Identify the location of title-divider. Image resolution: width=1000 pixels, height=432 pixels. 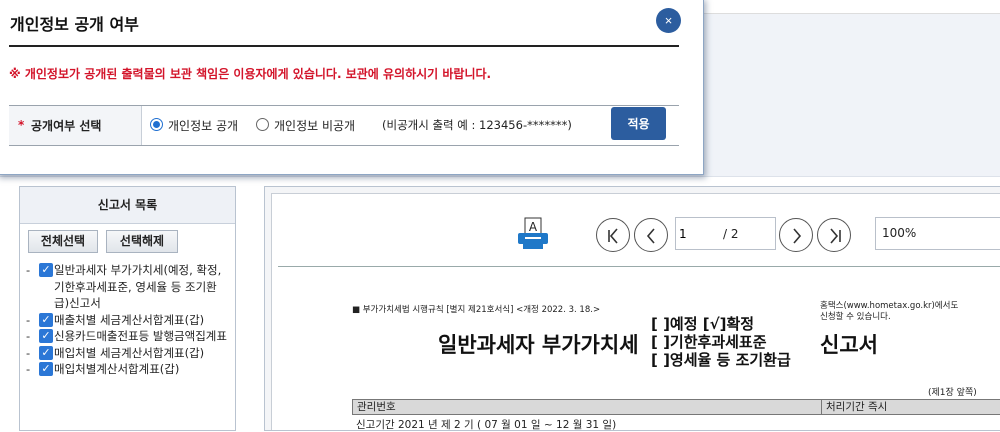
(344, 46).